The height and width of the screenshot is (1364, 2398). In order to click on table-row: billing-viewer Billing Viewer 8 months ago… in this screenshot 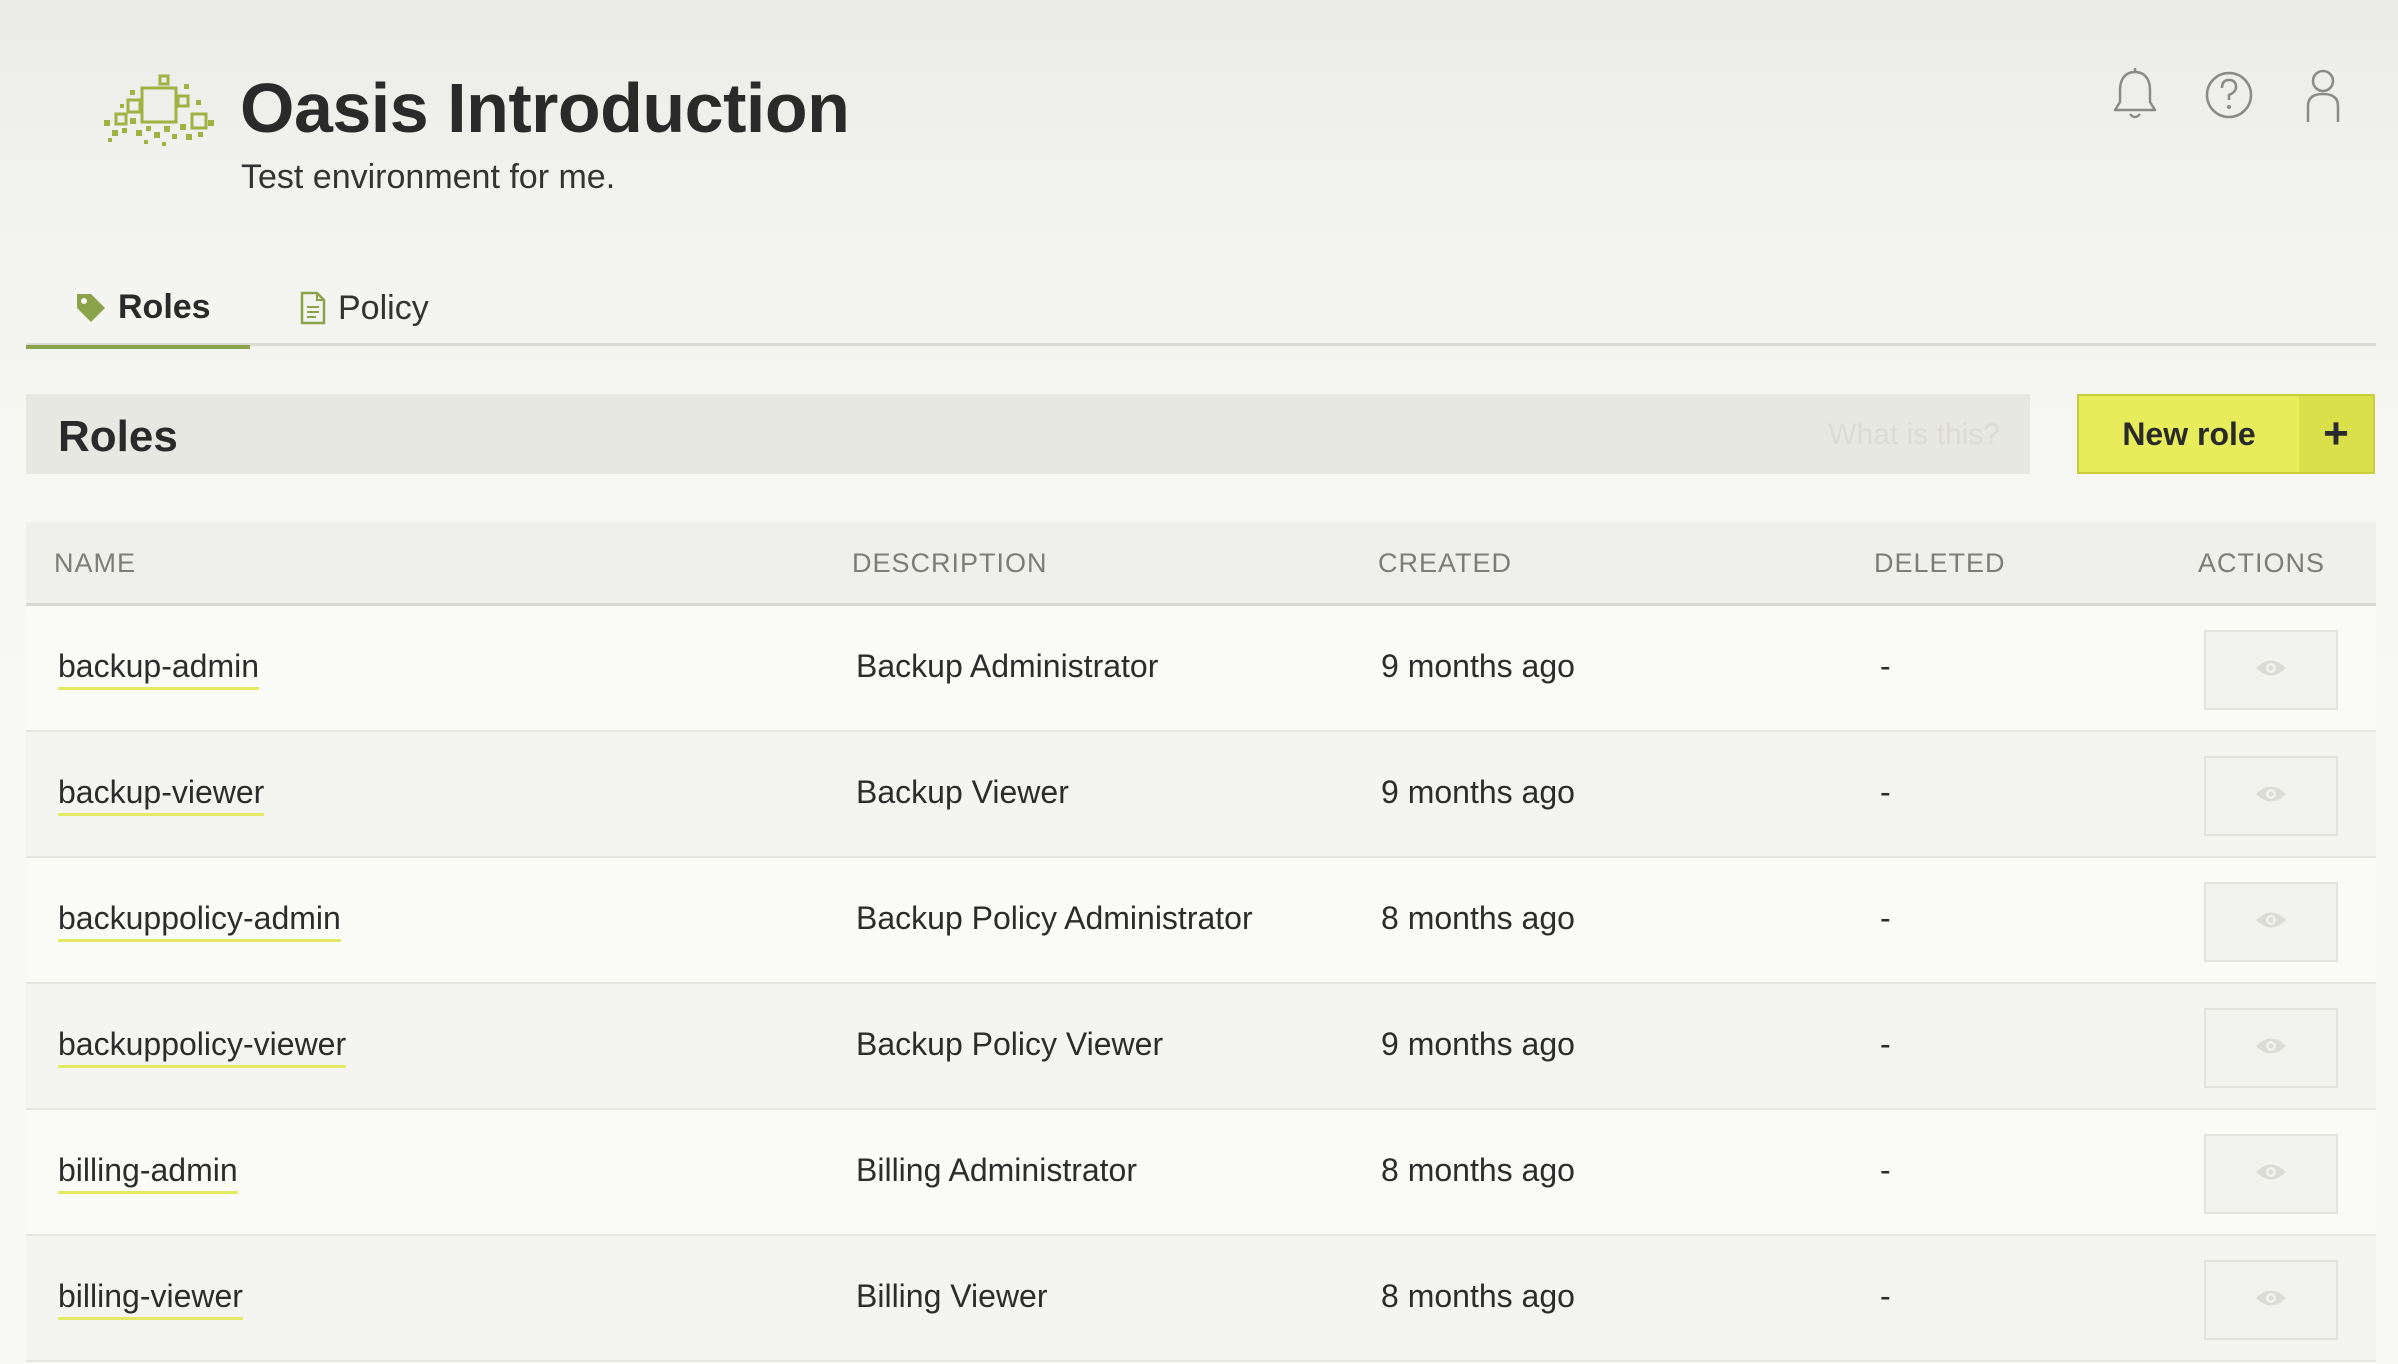, I will do `click(1201, 1299)`.